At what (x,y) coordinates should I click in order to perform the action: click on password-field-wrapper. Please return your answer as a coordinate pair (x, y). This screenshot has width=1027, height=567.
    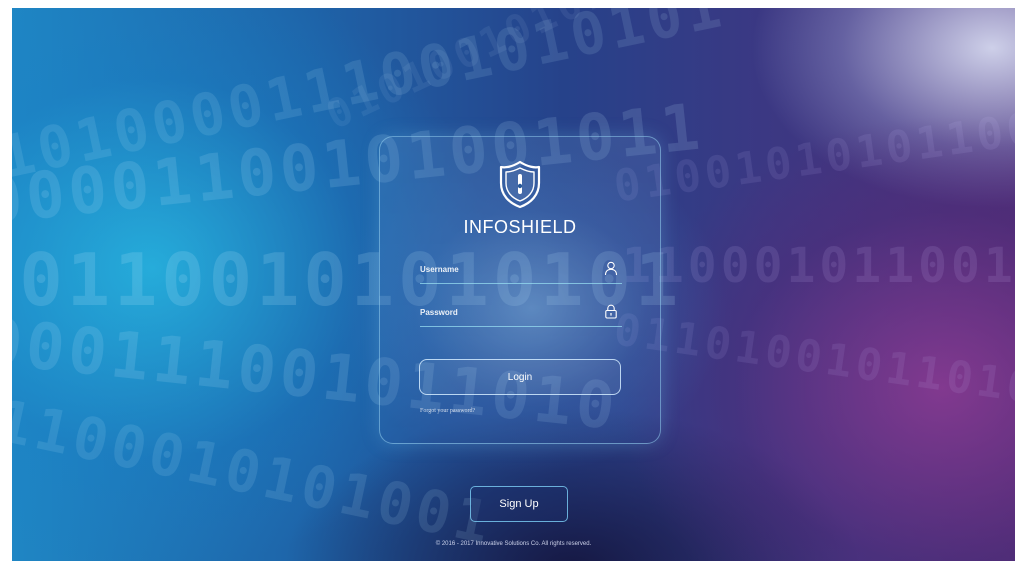
    Looking at the image, I should click on (521, 313).